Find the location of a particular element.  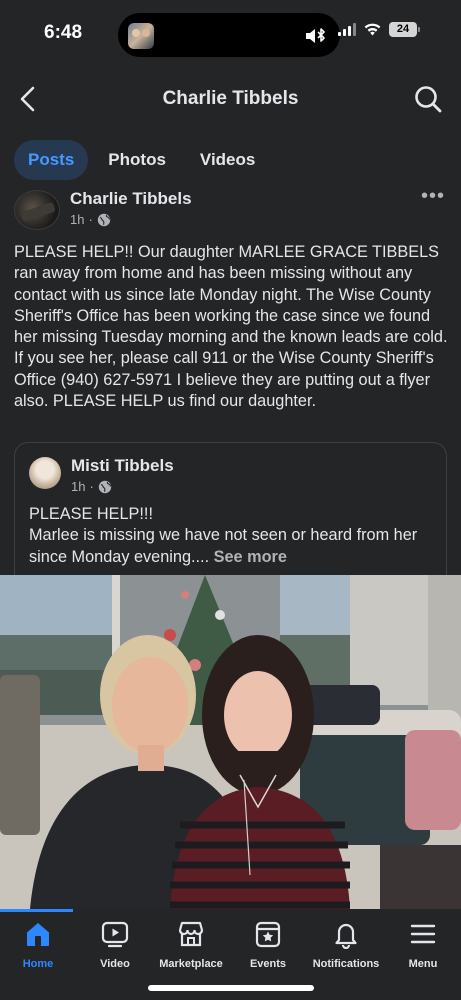

marketplace-icon is located at coordinates (191, 934).